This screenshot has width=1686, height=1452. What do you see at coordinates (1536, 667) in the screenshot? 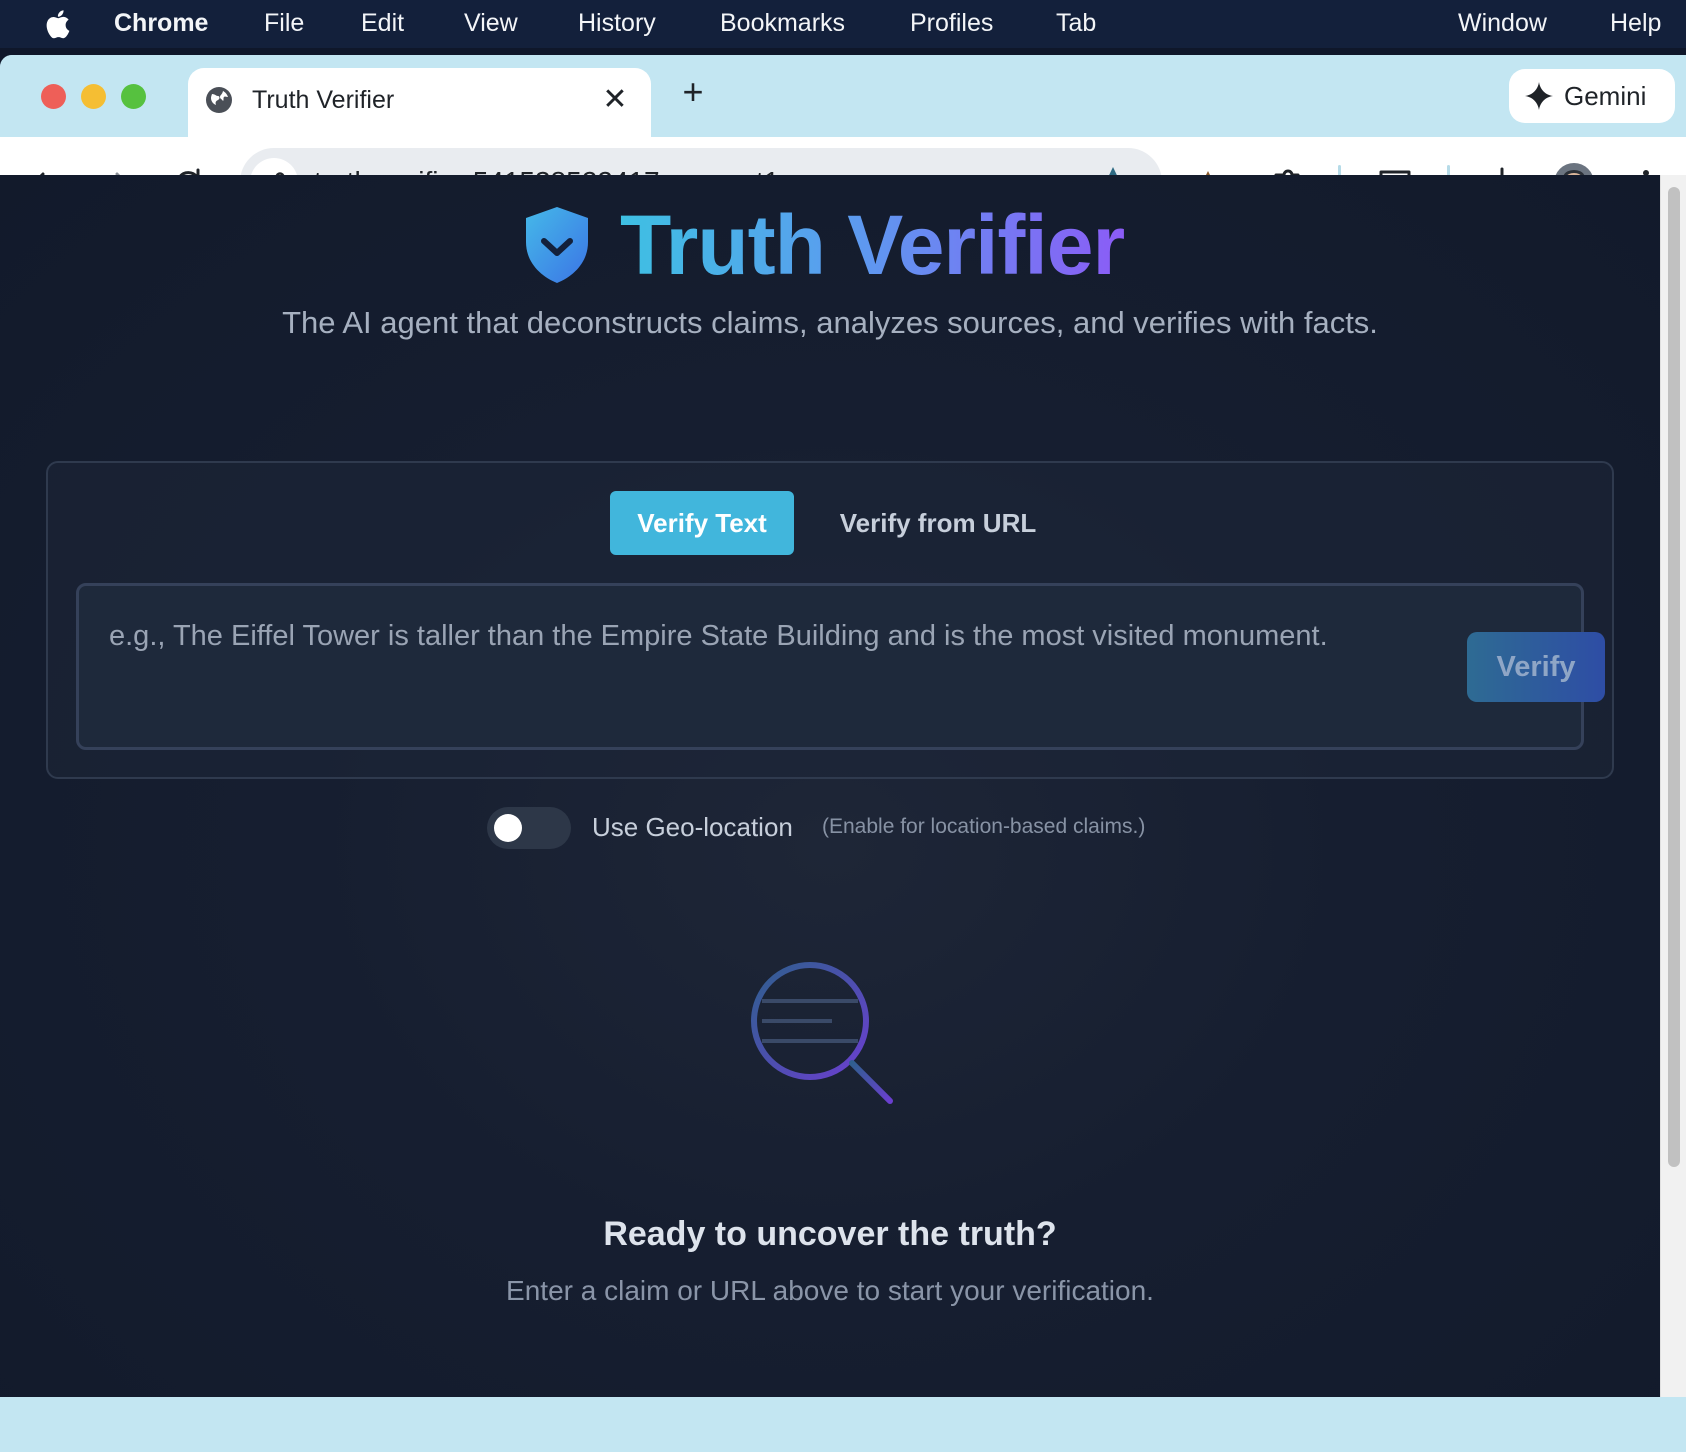
I see `verify-button: Verify` at bounding box center [1536, 667].